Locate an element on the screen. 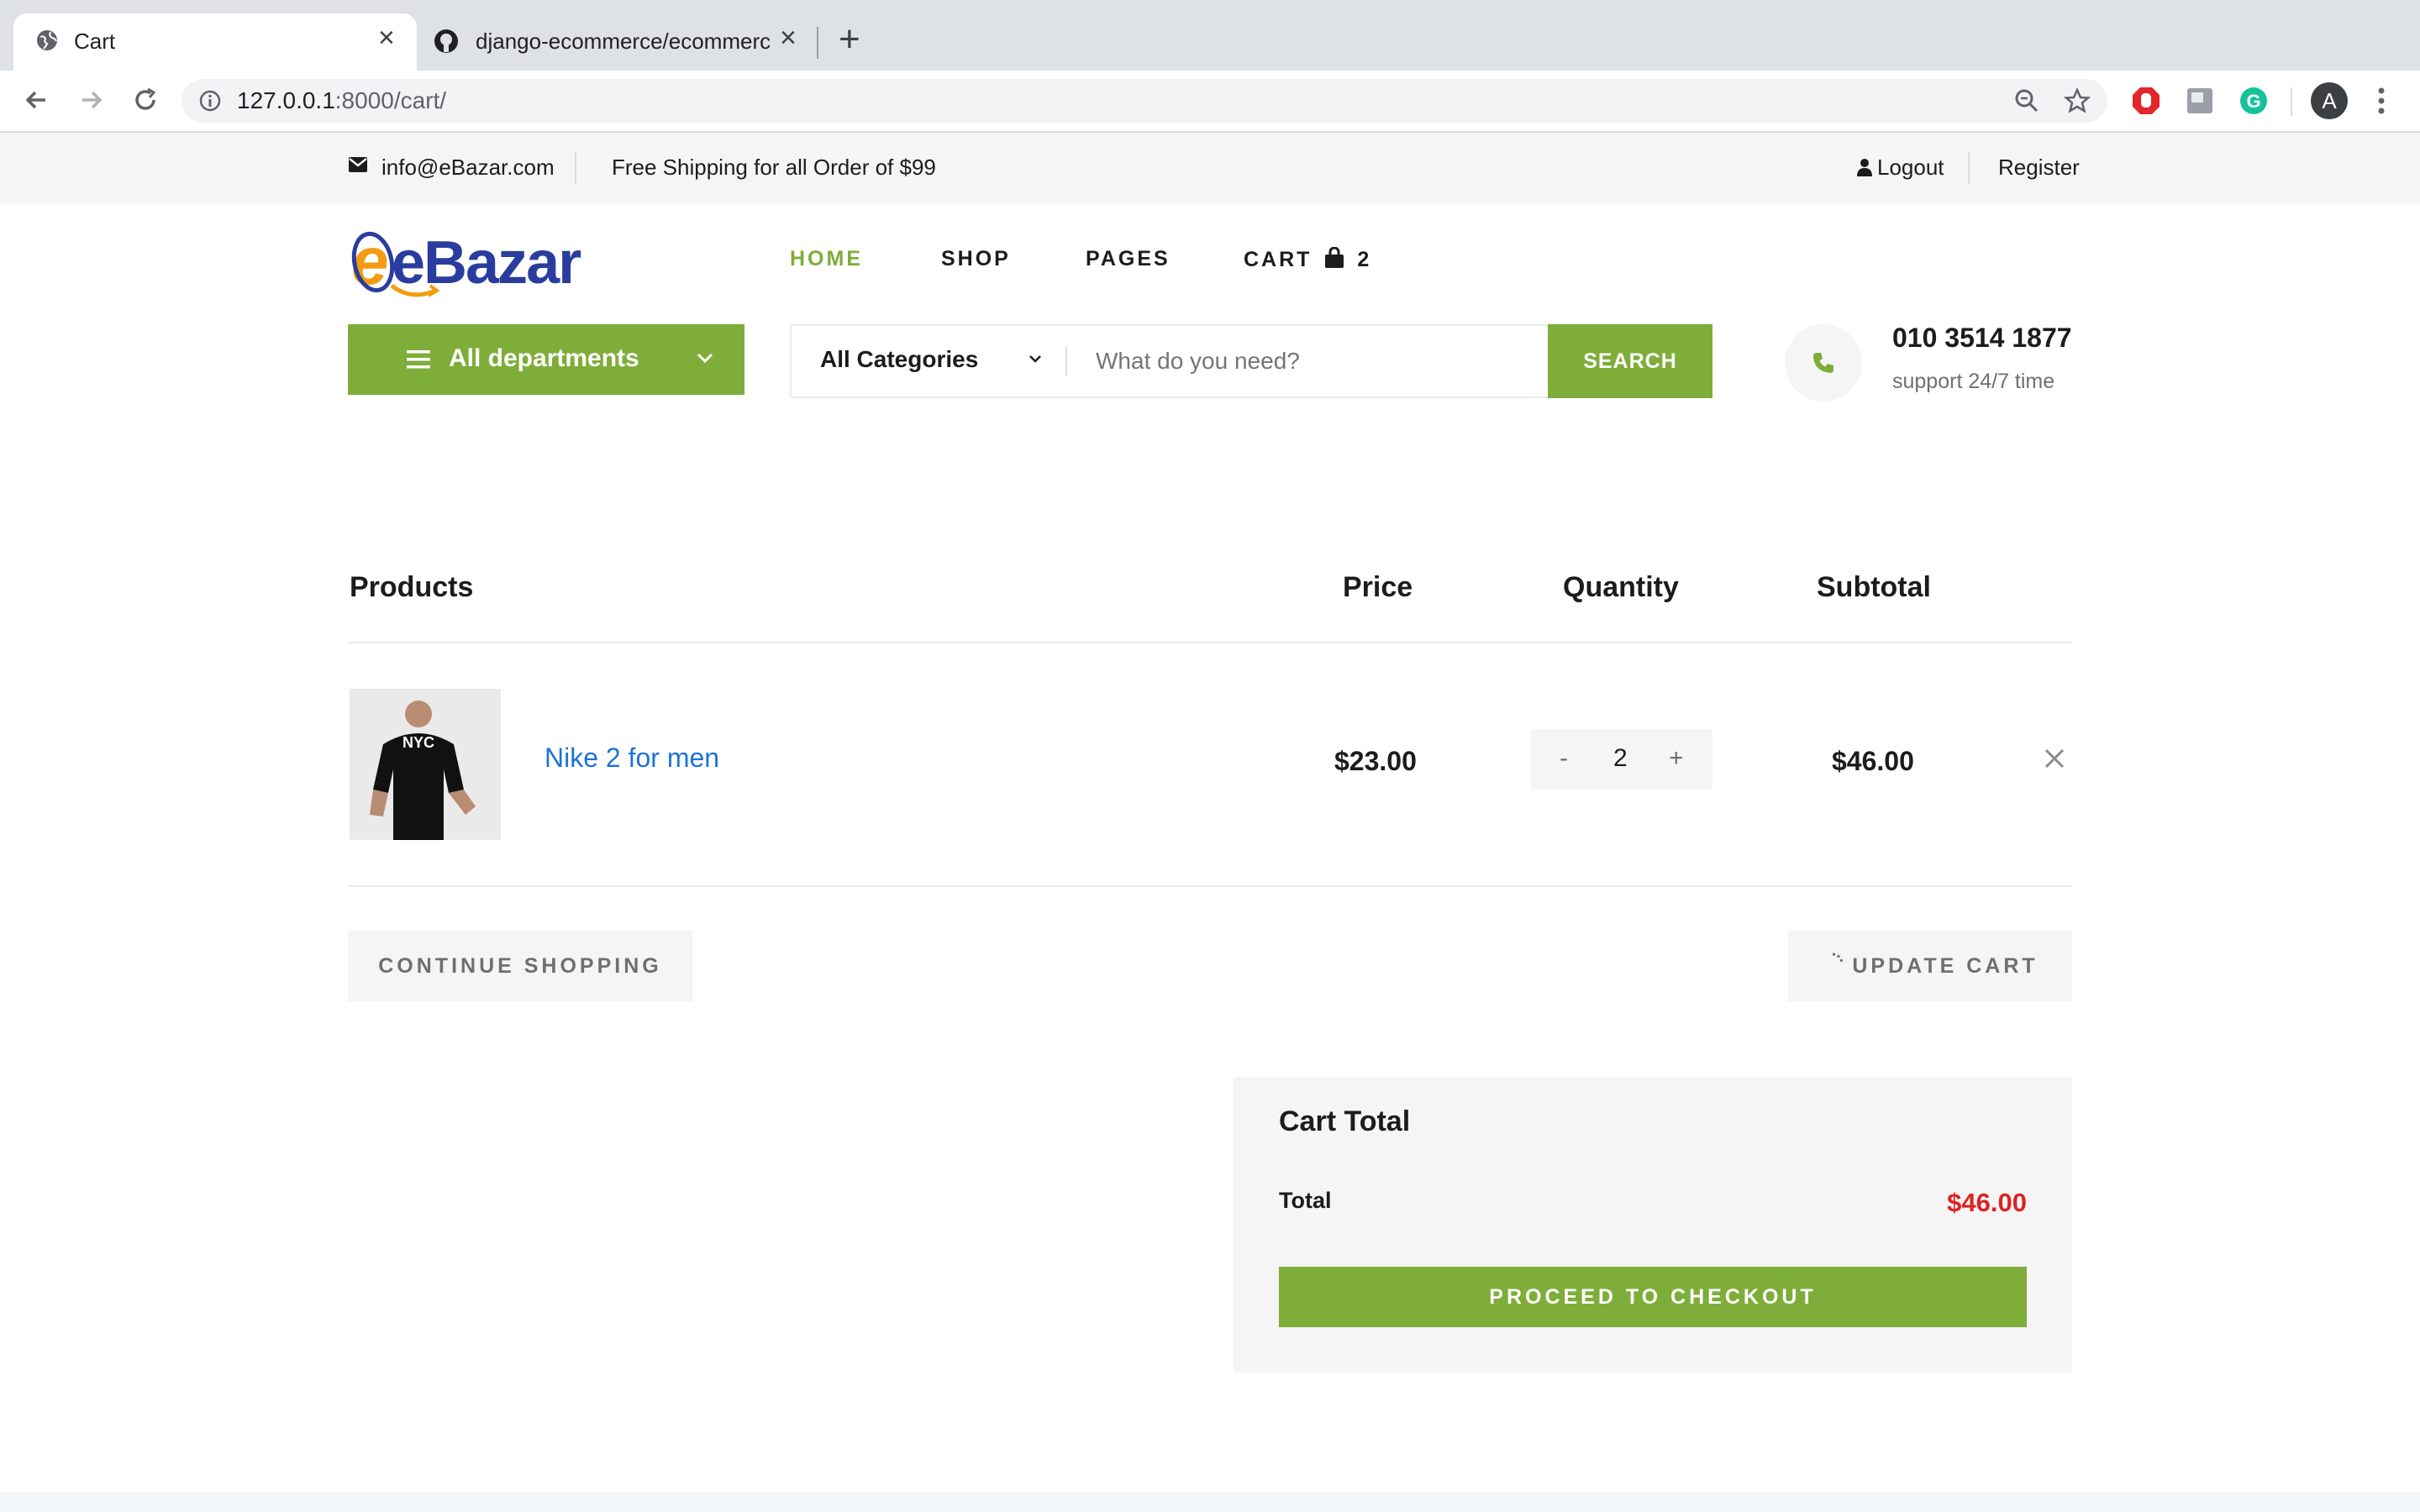 This screenshot has height=1512, width=2420. nav-pages: PAGES is located at coordinates (1128, 259).